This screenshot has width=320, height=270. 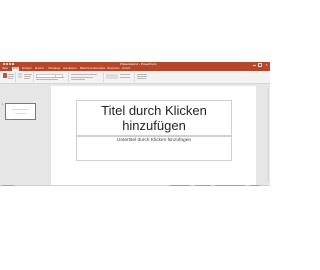 I want to click on slides-group, so click(x=25, y=77).